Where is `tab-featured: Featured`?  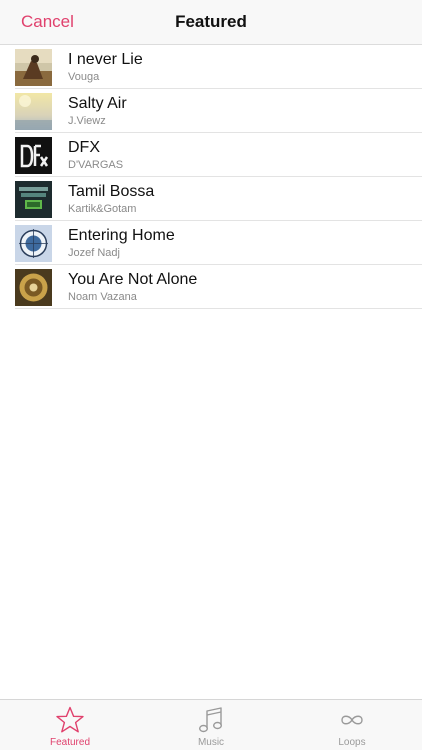
tab-featured: Featured is located at coordinates (70, 725).